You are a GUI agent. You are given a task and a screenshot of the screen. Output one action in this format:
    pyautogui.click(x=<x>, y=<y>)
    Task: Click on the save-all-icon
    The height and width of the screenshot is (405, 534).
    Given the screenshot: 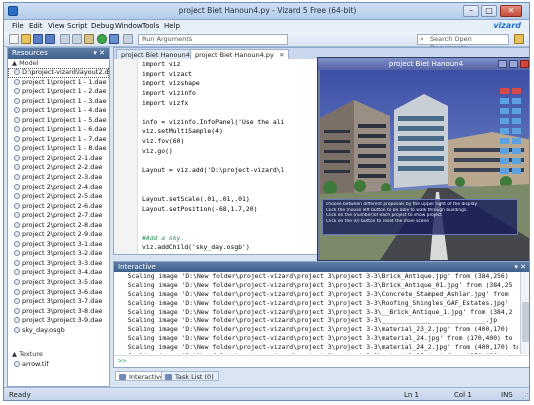 What is the action you would take?
    pyautogui.click(x=50, y=39)
    